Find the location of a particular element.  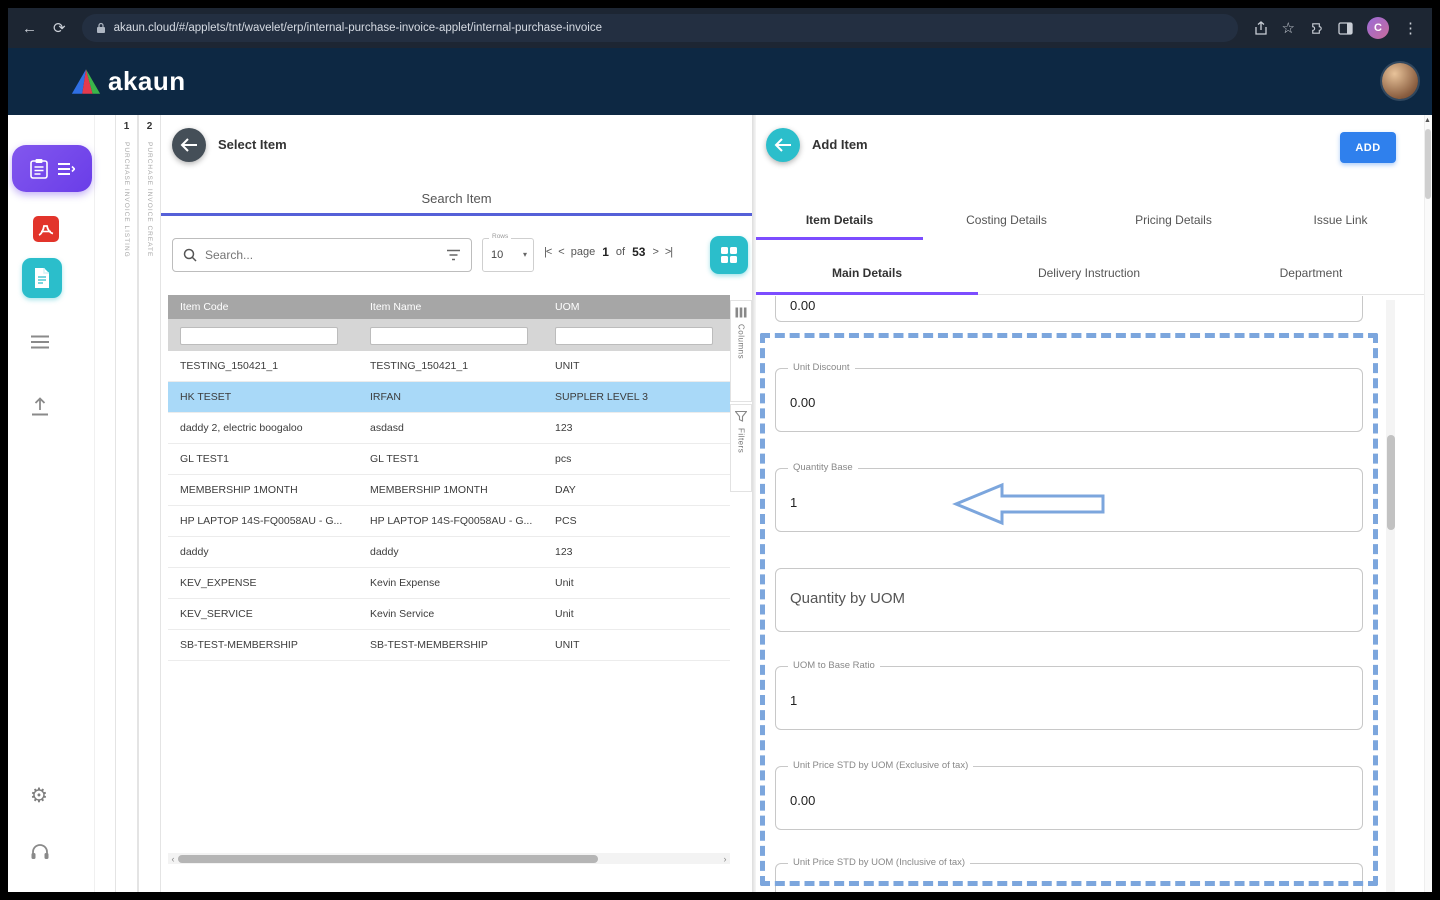

first-page-icon: |< is located at coordinates (548, 252).